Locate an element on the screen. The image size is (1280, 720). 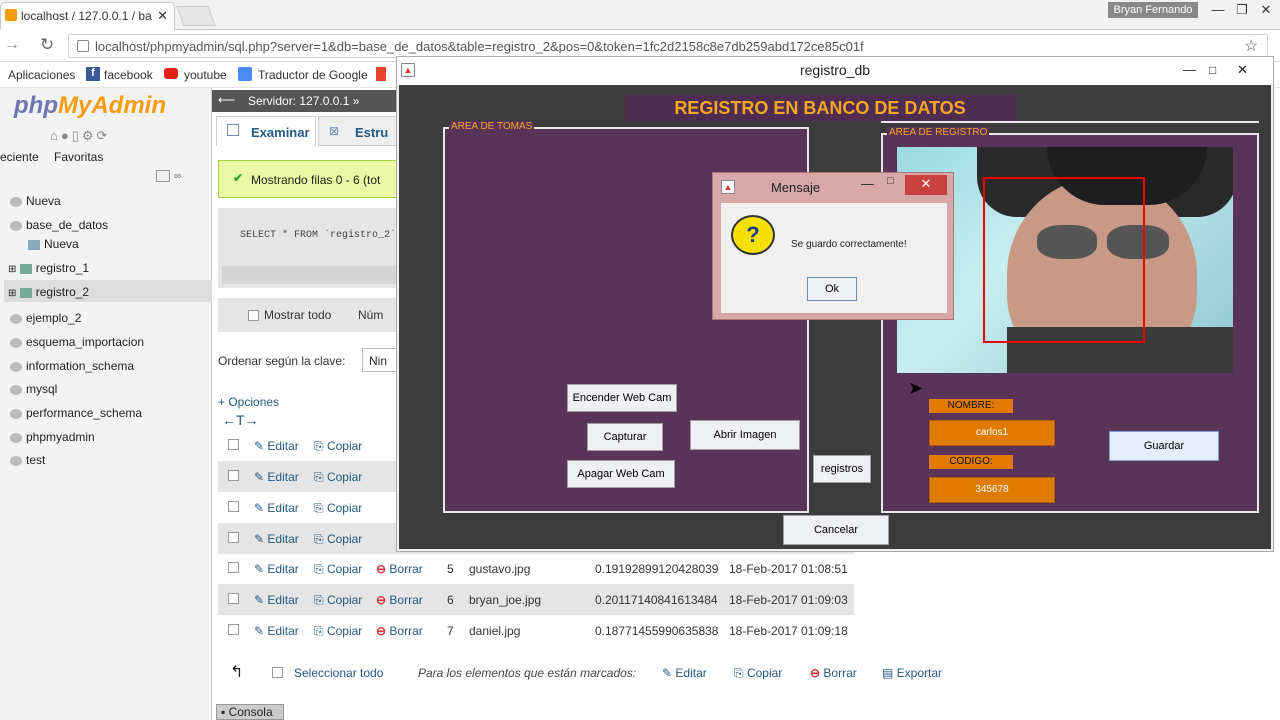
options-link: + Opciones is located at coordinates (248, 402).